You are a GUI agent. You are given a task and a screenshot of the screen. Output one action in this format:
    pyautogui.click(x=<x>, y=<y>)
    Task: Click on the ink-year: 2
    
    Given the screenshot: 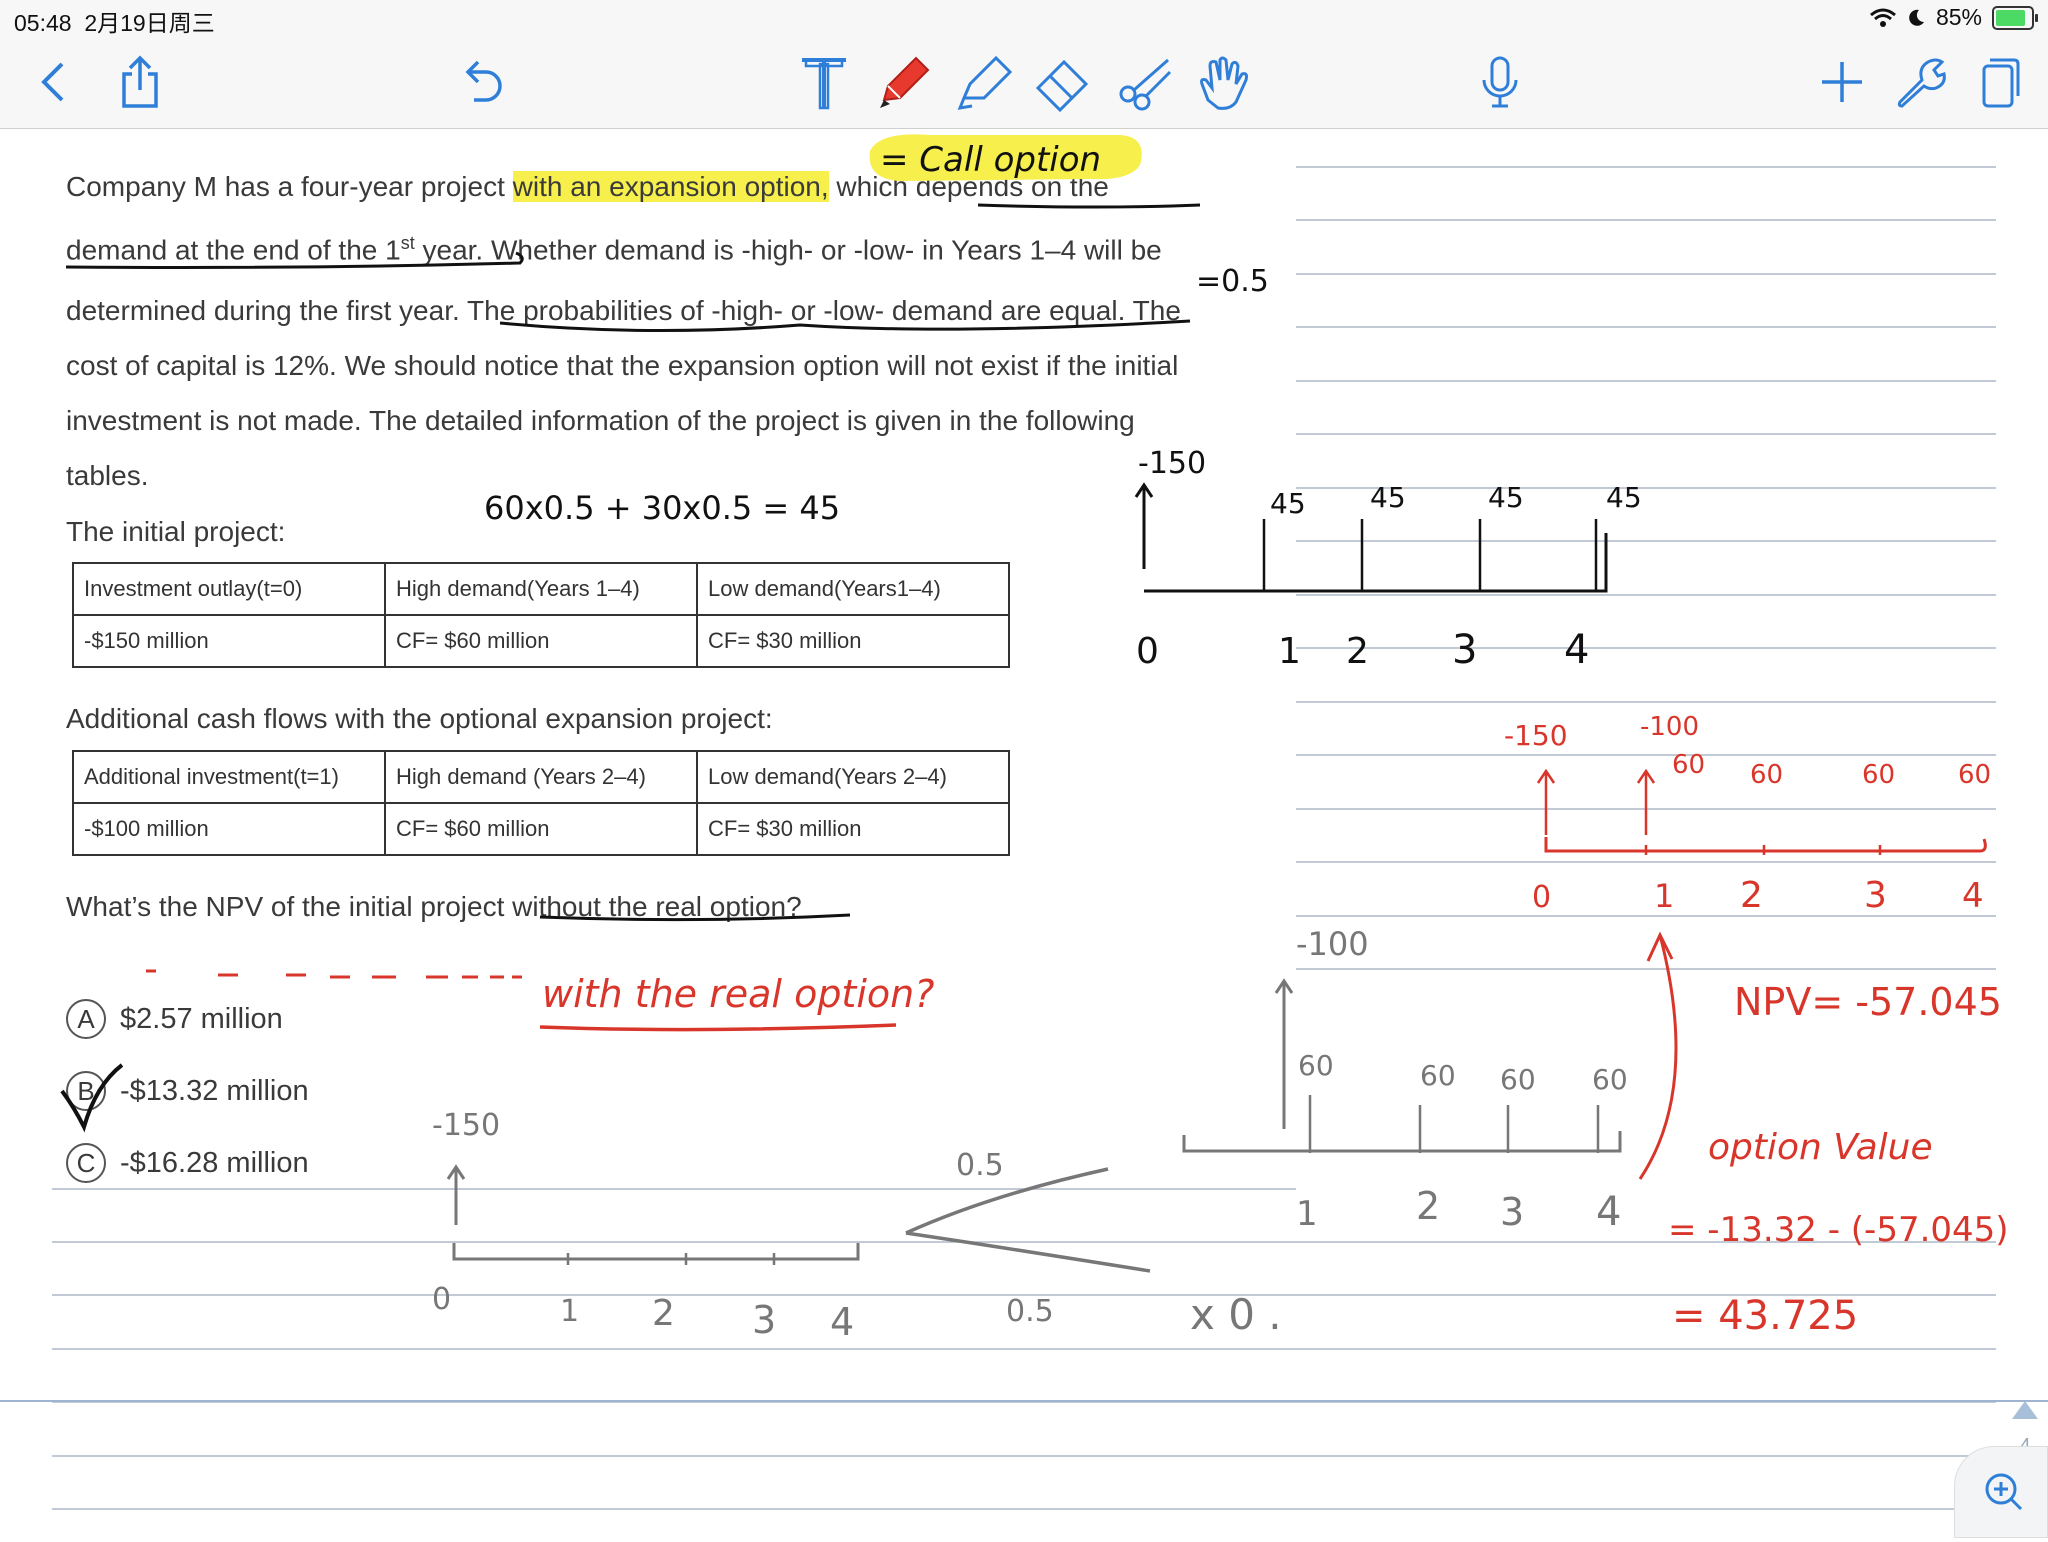 What is the action you would take?
    pyautogui.click(x=1357, y=651)
    